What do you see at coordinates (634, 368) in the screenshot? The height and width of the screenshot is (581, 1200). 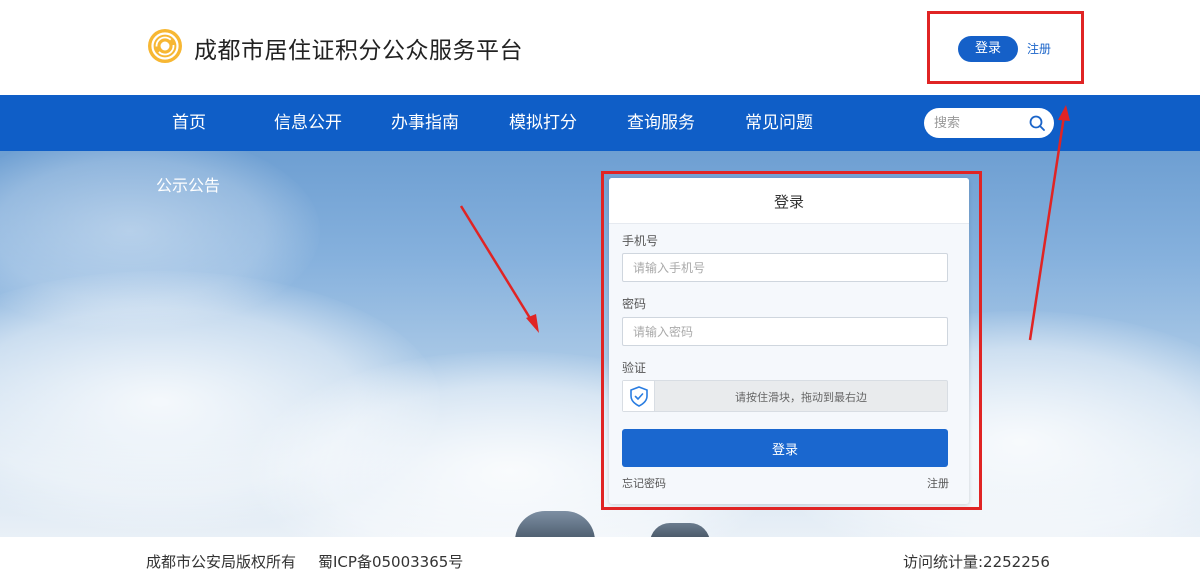 I see `captcha-label: 验证` at bounding box center [634, 368].